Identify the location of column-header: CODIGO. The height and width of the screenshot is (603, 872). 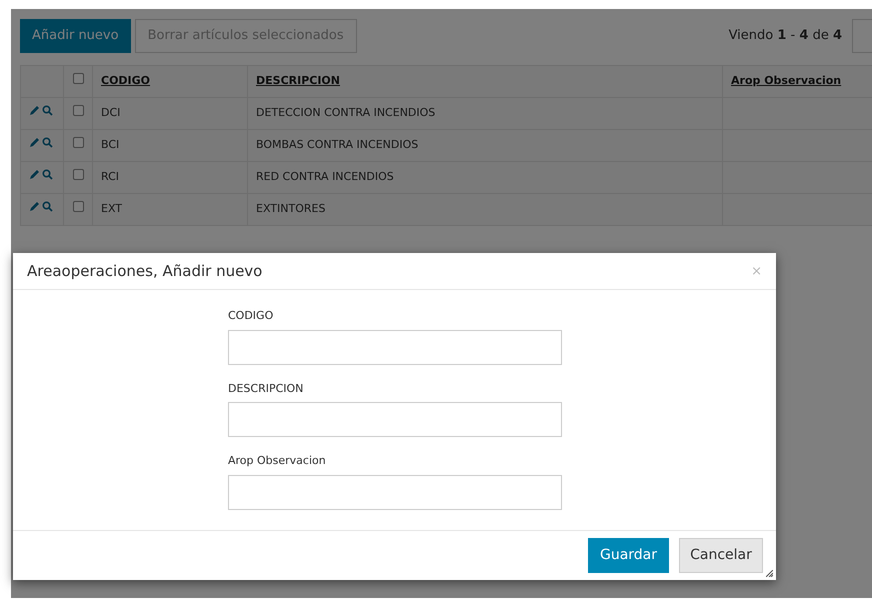
(125, 81).